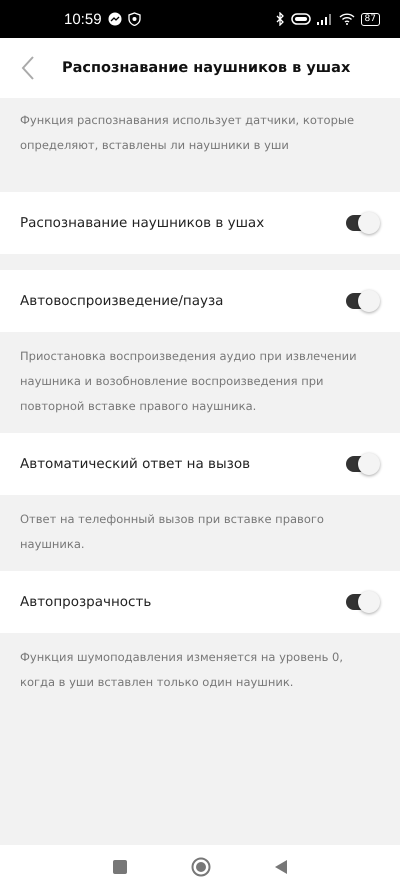  I want to click on setting-description: Ответ на телефонный вызов при вставке правого наушника., so click(172, 532).